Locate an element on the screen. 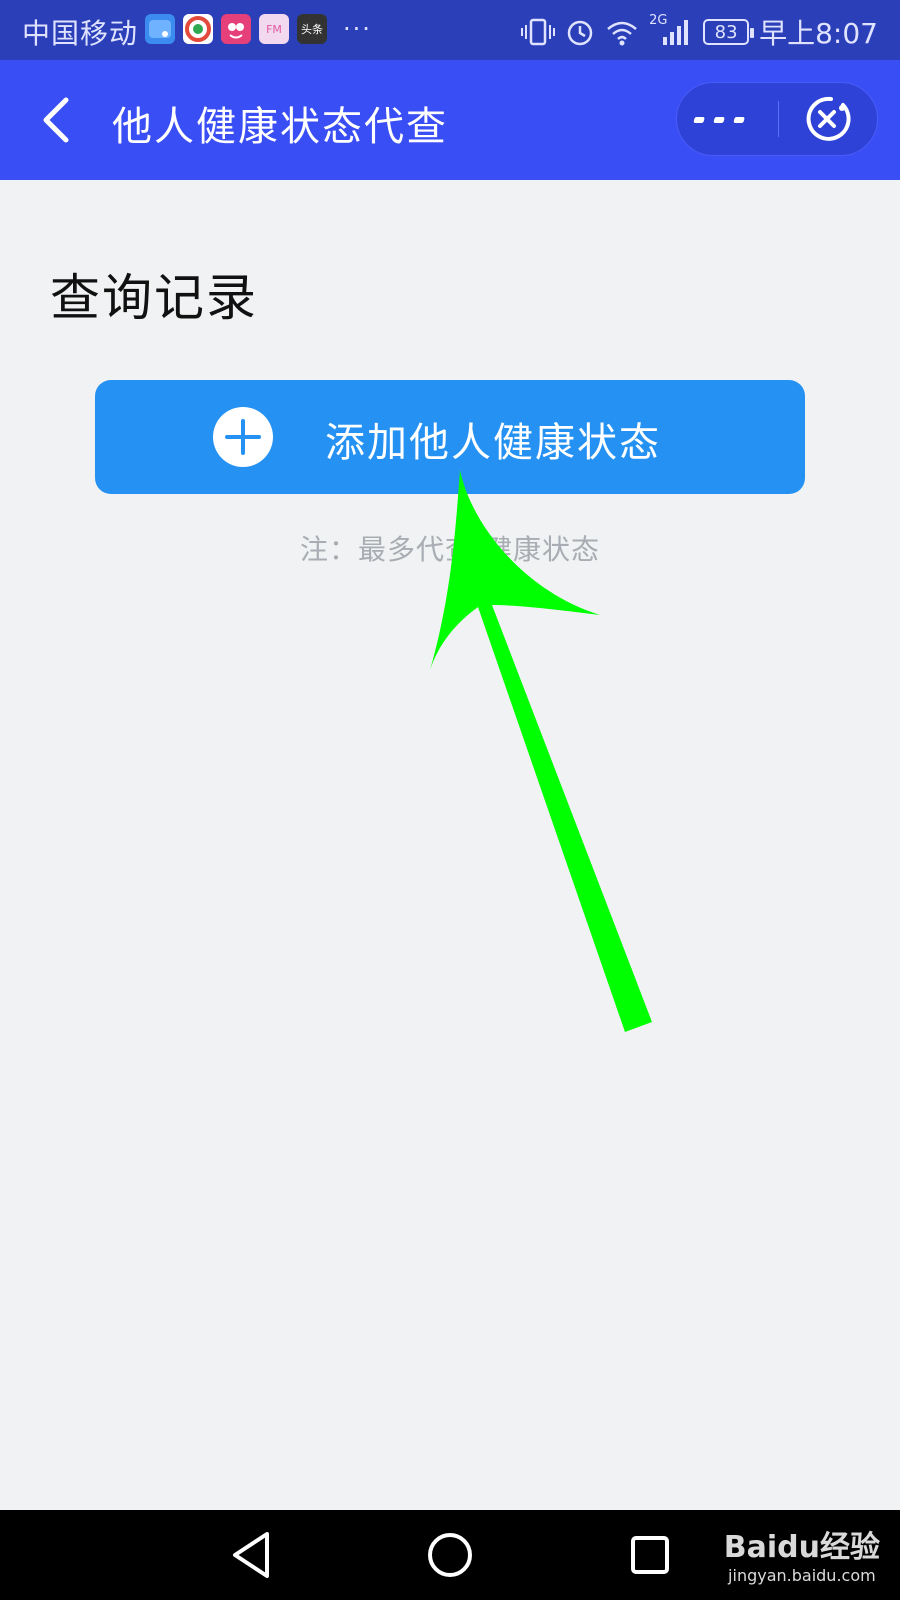 The width and height of the screenshot is (900, 1600). square-recents-icon is located at coordinates (650, 1555).